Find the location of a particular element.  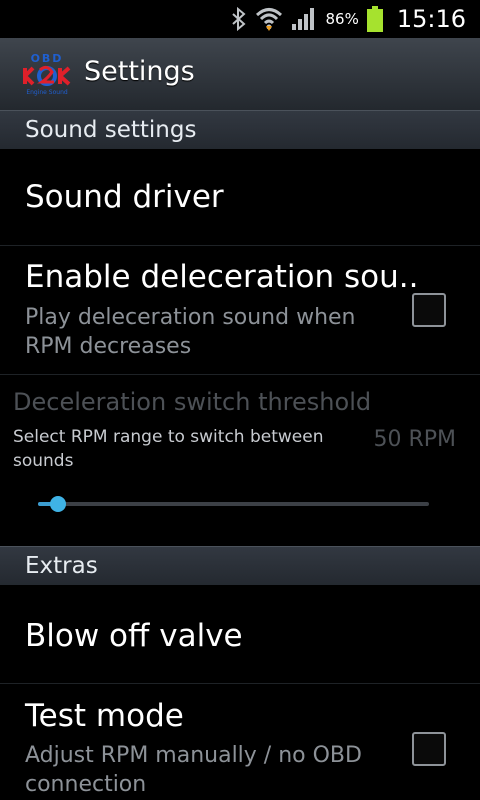

enable-deceleration-checkbox is located at coordinates (429, 310).